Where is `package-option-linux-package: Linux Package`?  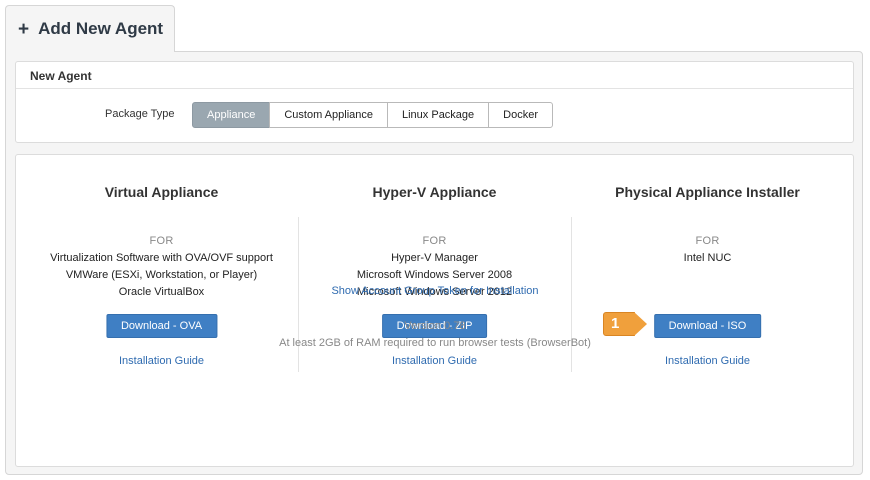
package-option-linux-package: Linux Package is located at coordinates (438, 115).